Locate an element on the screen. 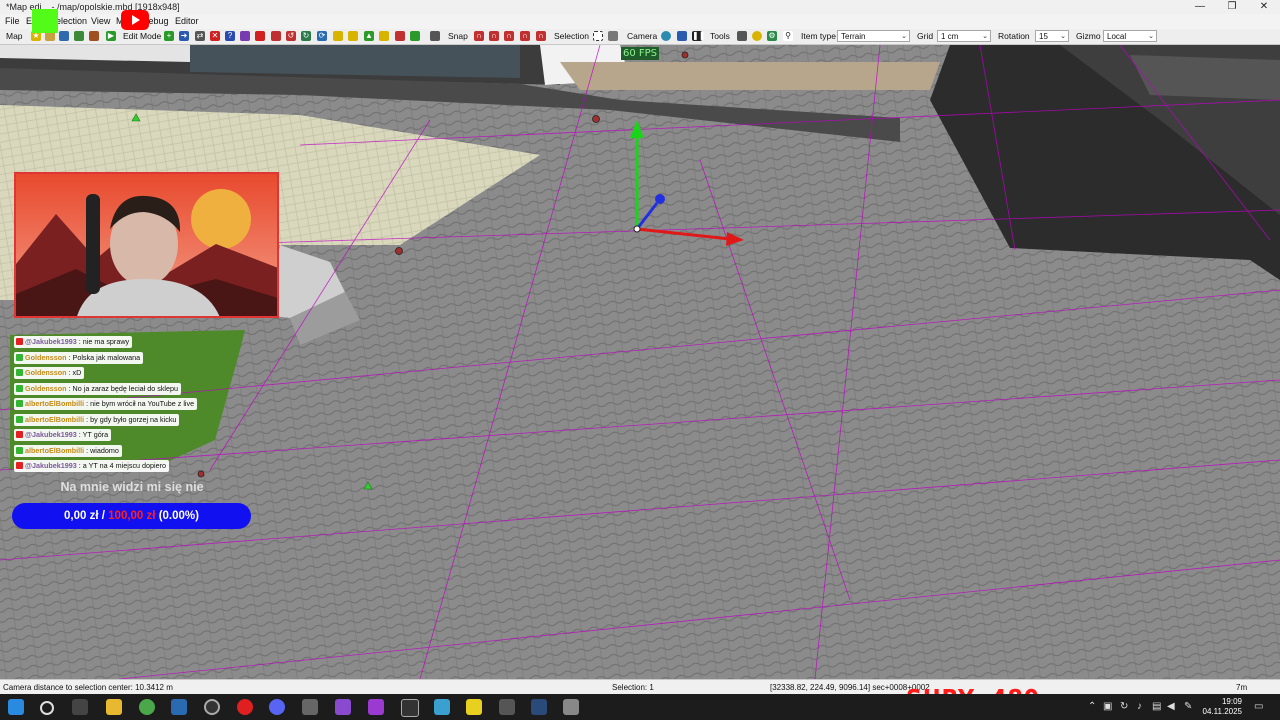  rotate-left-icon: ↺ is located at coordinates (291, 36).